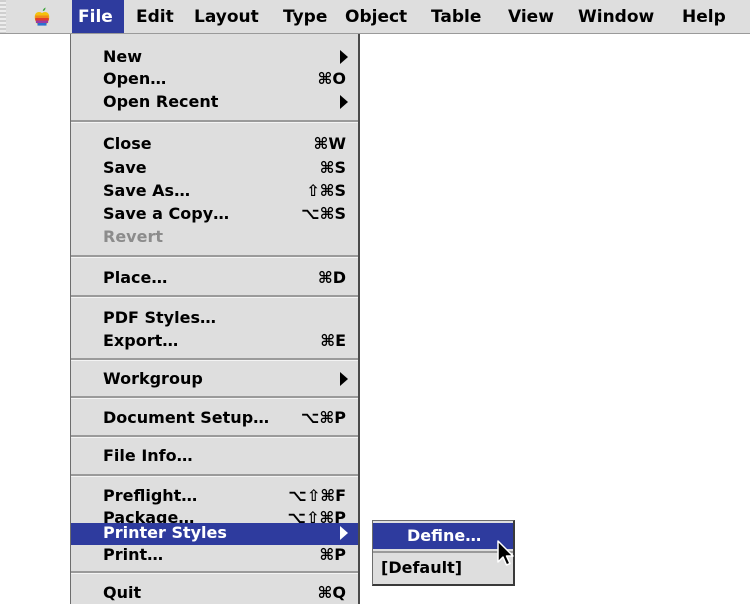  Describe the element at coordinates (333, 340) in the screenshot. I see `menu-item-shortcut: ⌘E` at that location.